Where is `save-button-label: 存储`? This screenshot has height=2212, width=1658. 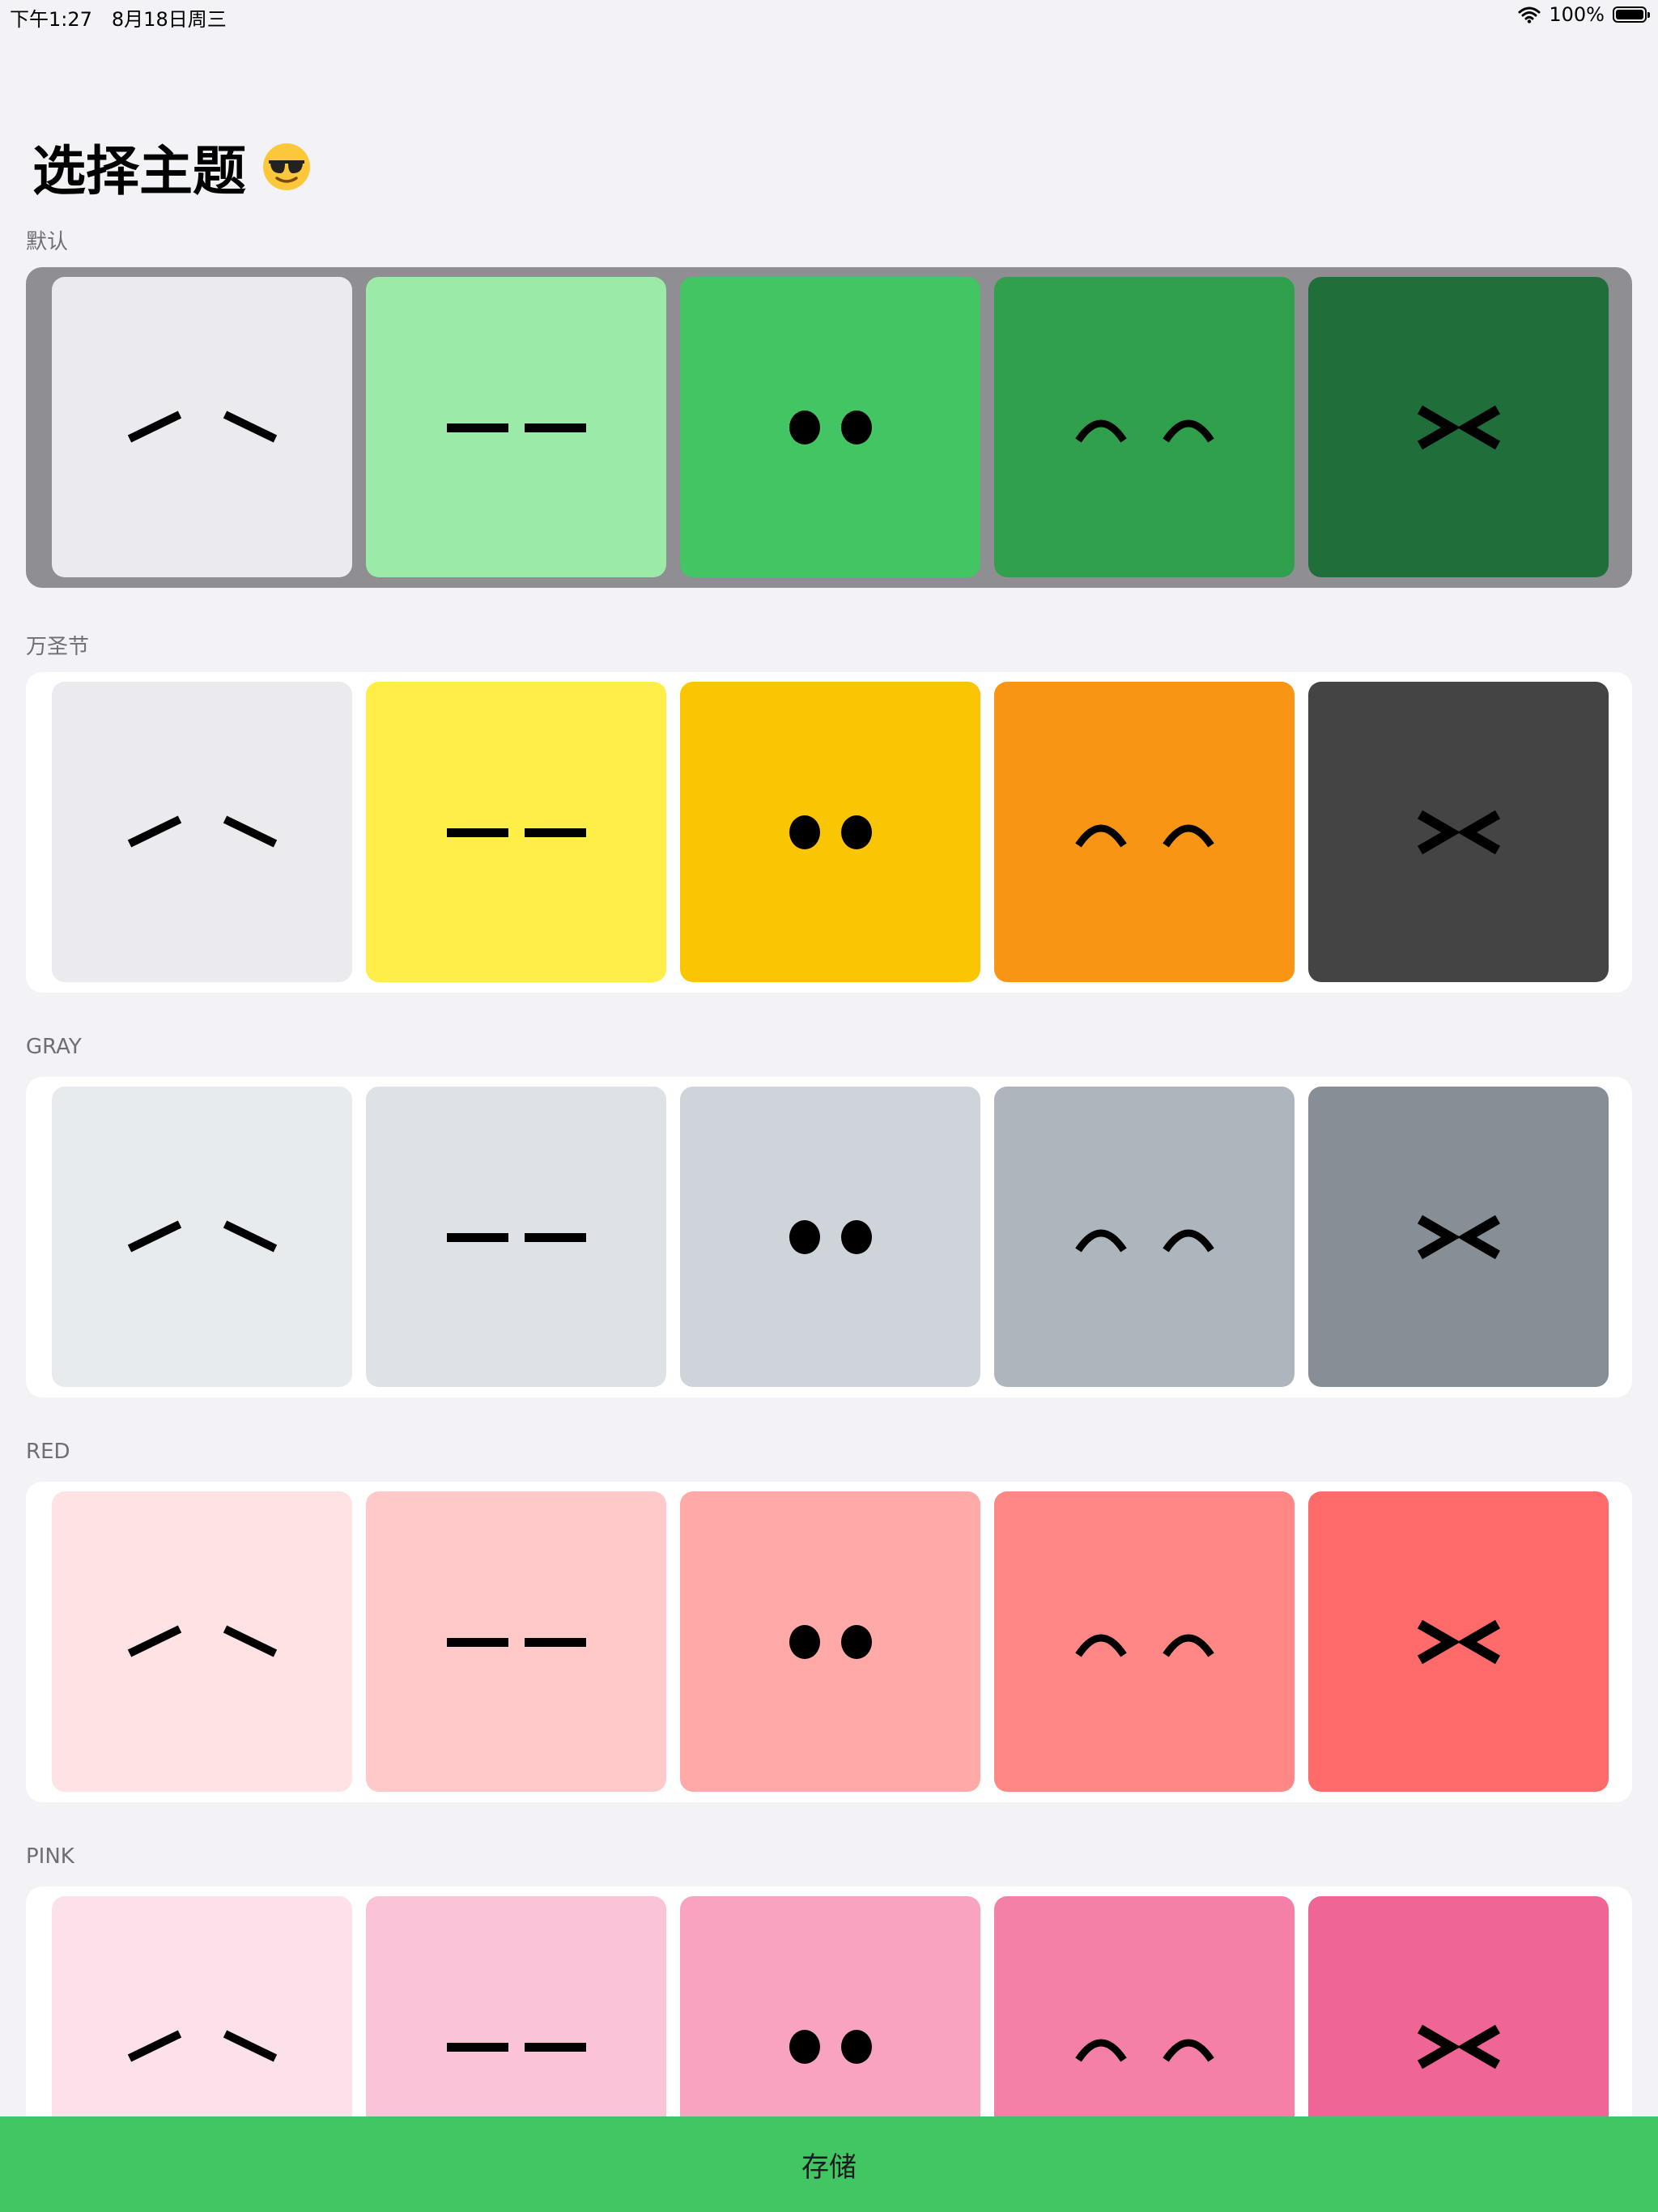
save-button-label: 存储 is located at coordinates (829, 2167).